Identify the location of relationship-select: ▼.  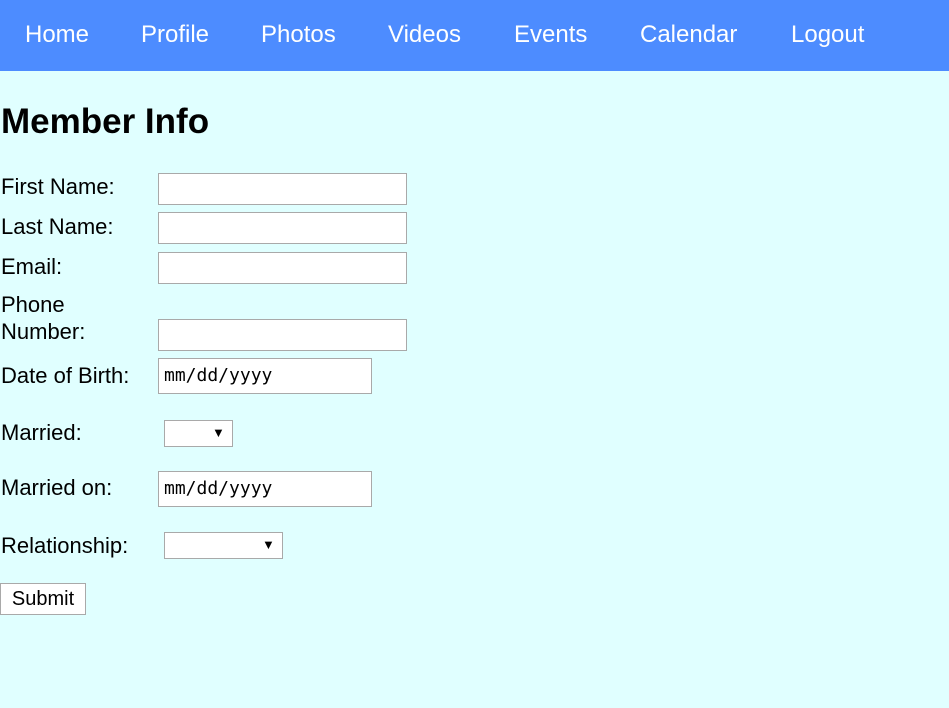
(223, 545).